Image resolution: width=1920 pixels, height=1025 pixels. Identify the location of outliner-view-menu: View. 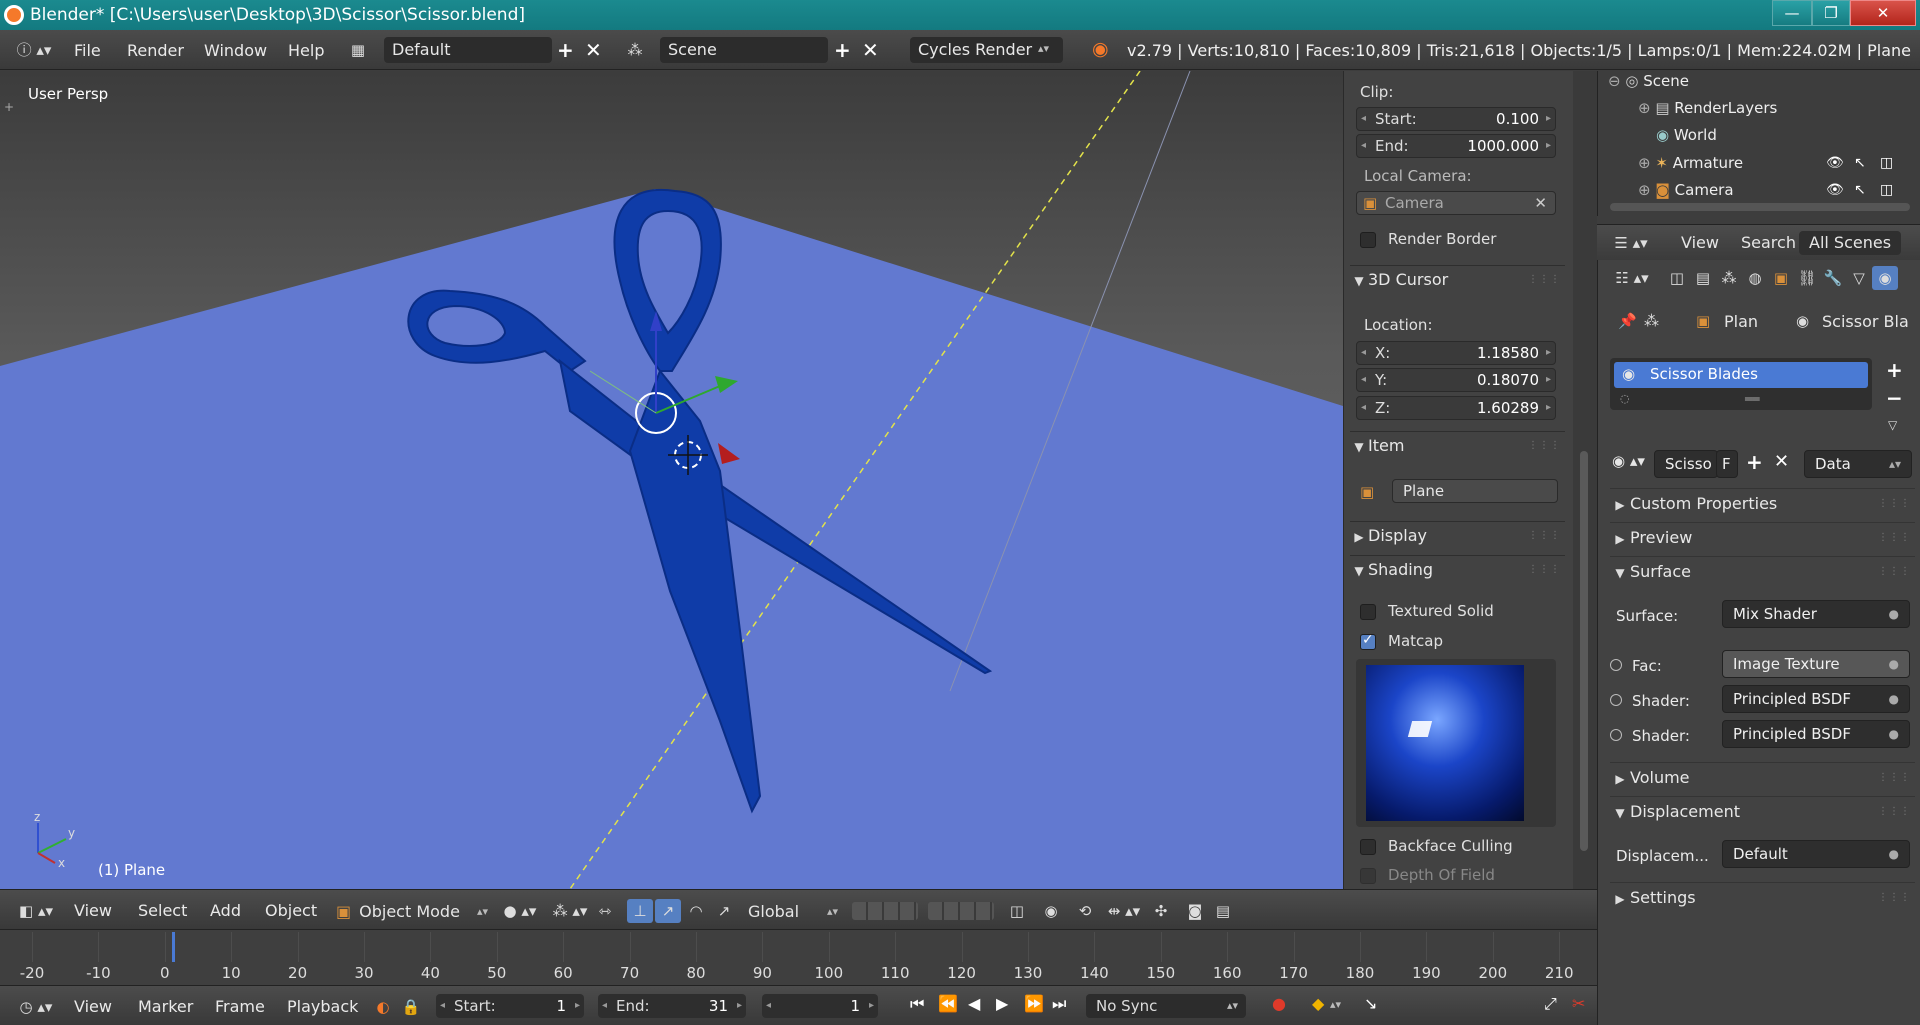
(1700, 243).